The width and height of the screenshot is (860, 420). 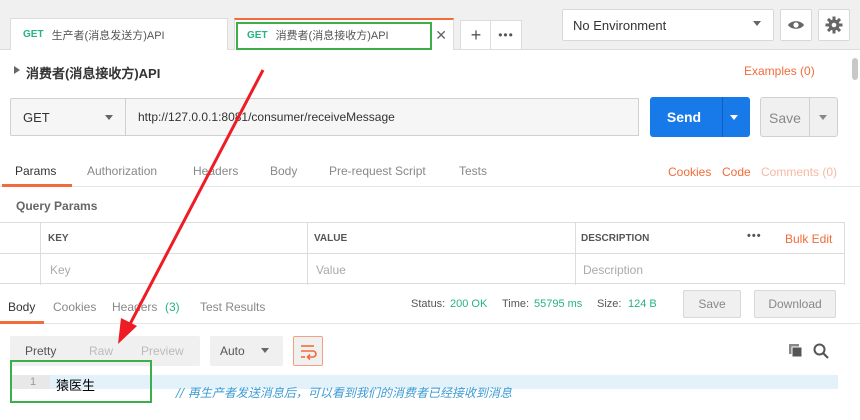 I want to click on annotation-arrow, so click(x=191, y=206).